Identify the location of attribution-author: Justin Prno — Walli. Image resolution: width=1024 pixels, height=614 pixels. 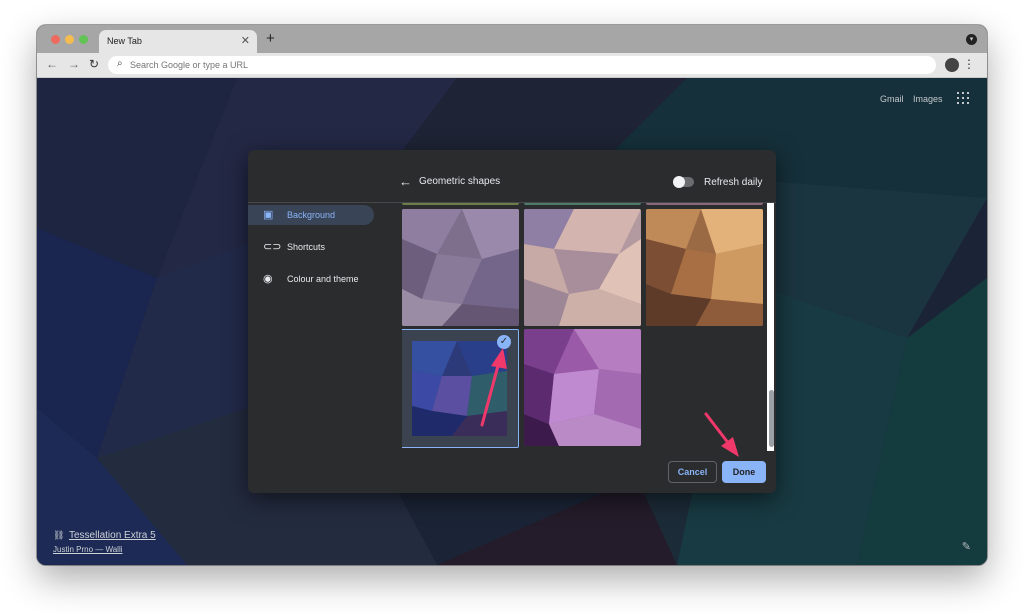
(88, 549).